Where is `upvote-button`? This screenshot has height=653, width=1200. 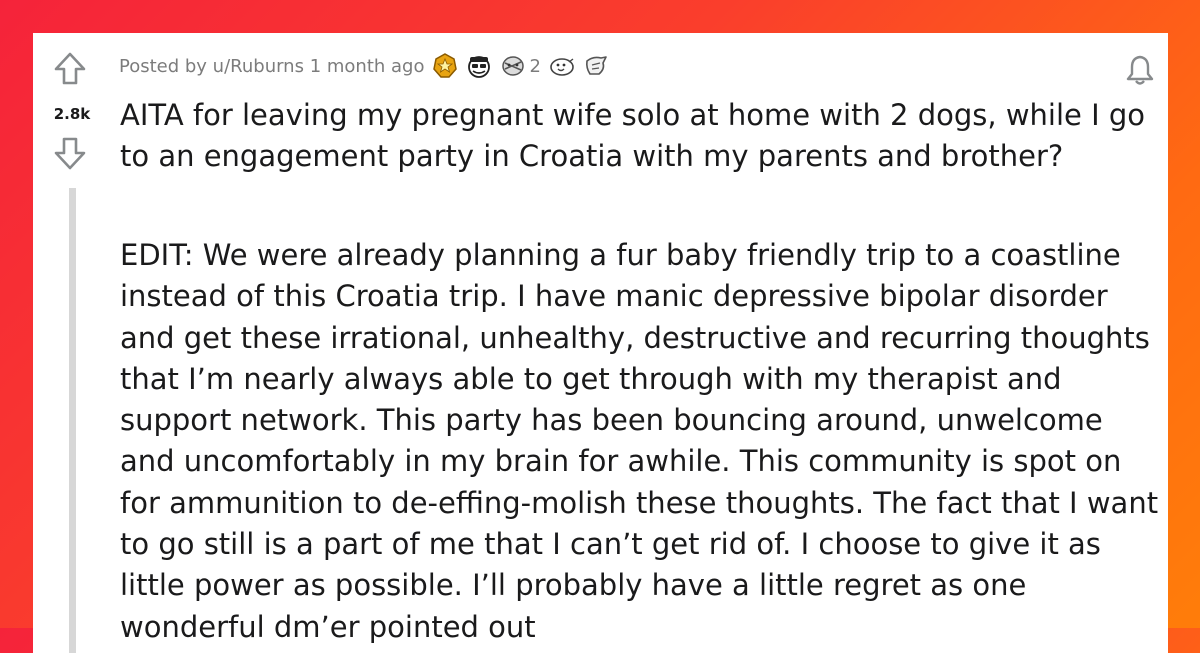 upvote-button is located at coordinates (70, 69).